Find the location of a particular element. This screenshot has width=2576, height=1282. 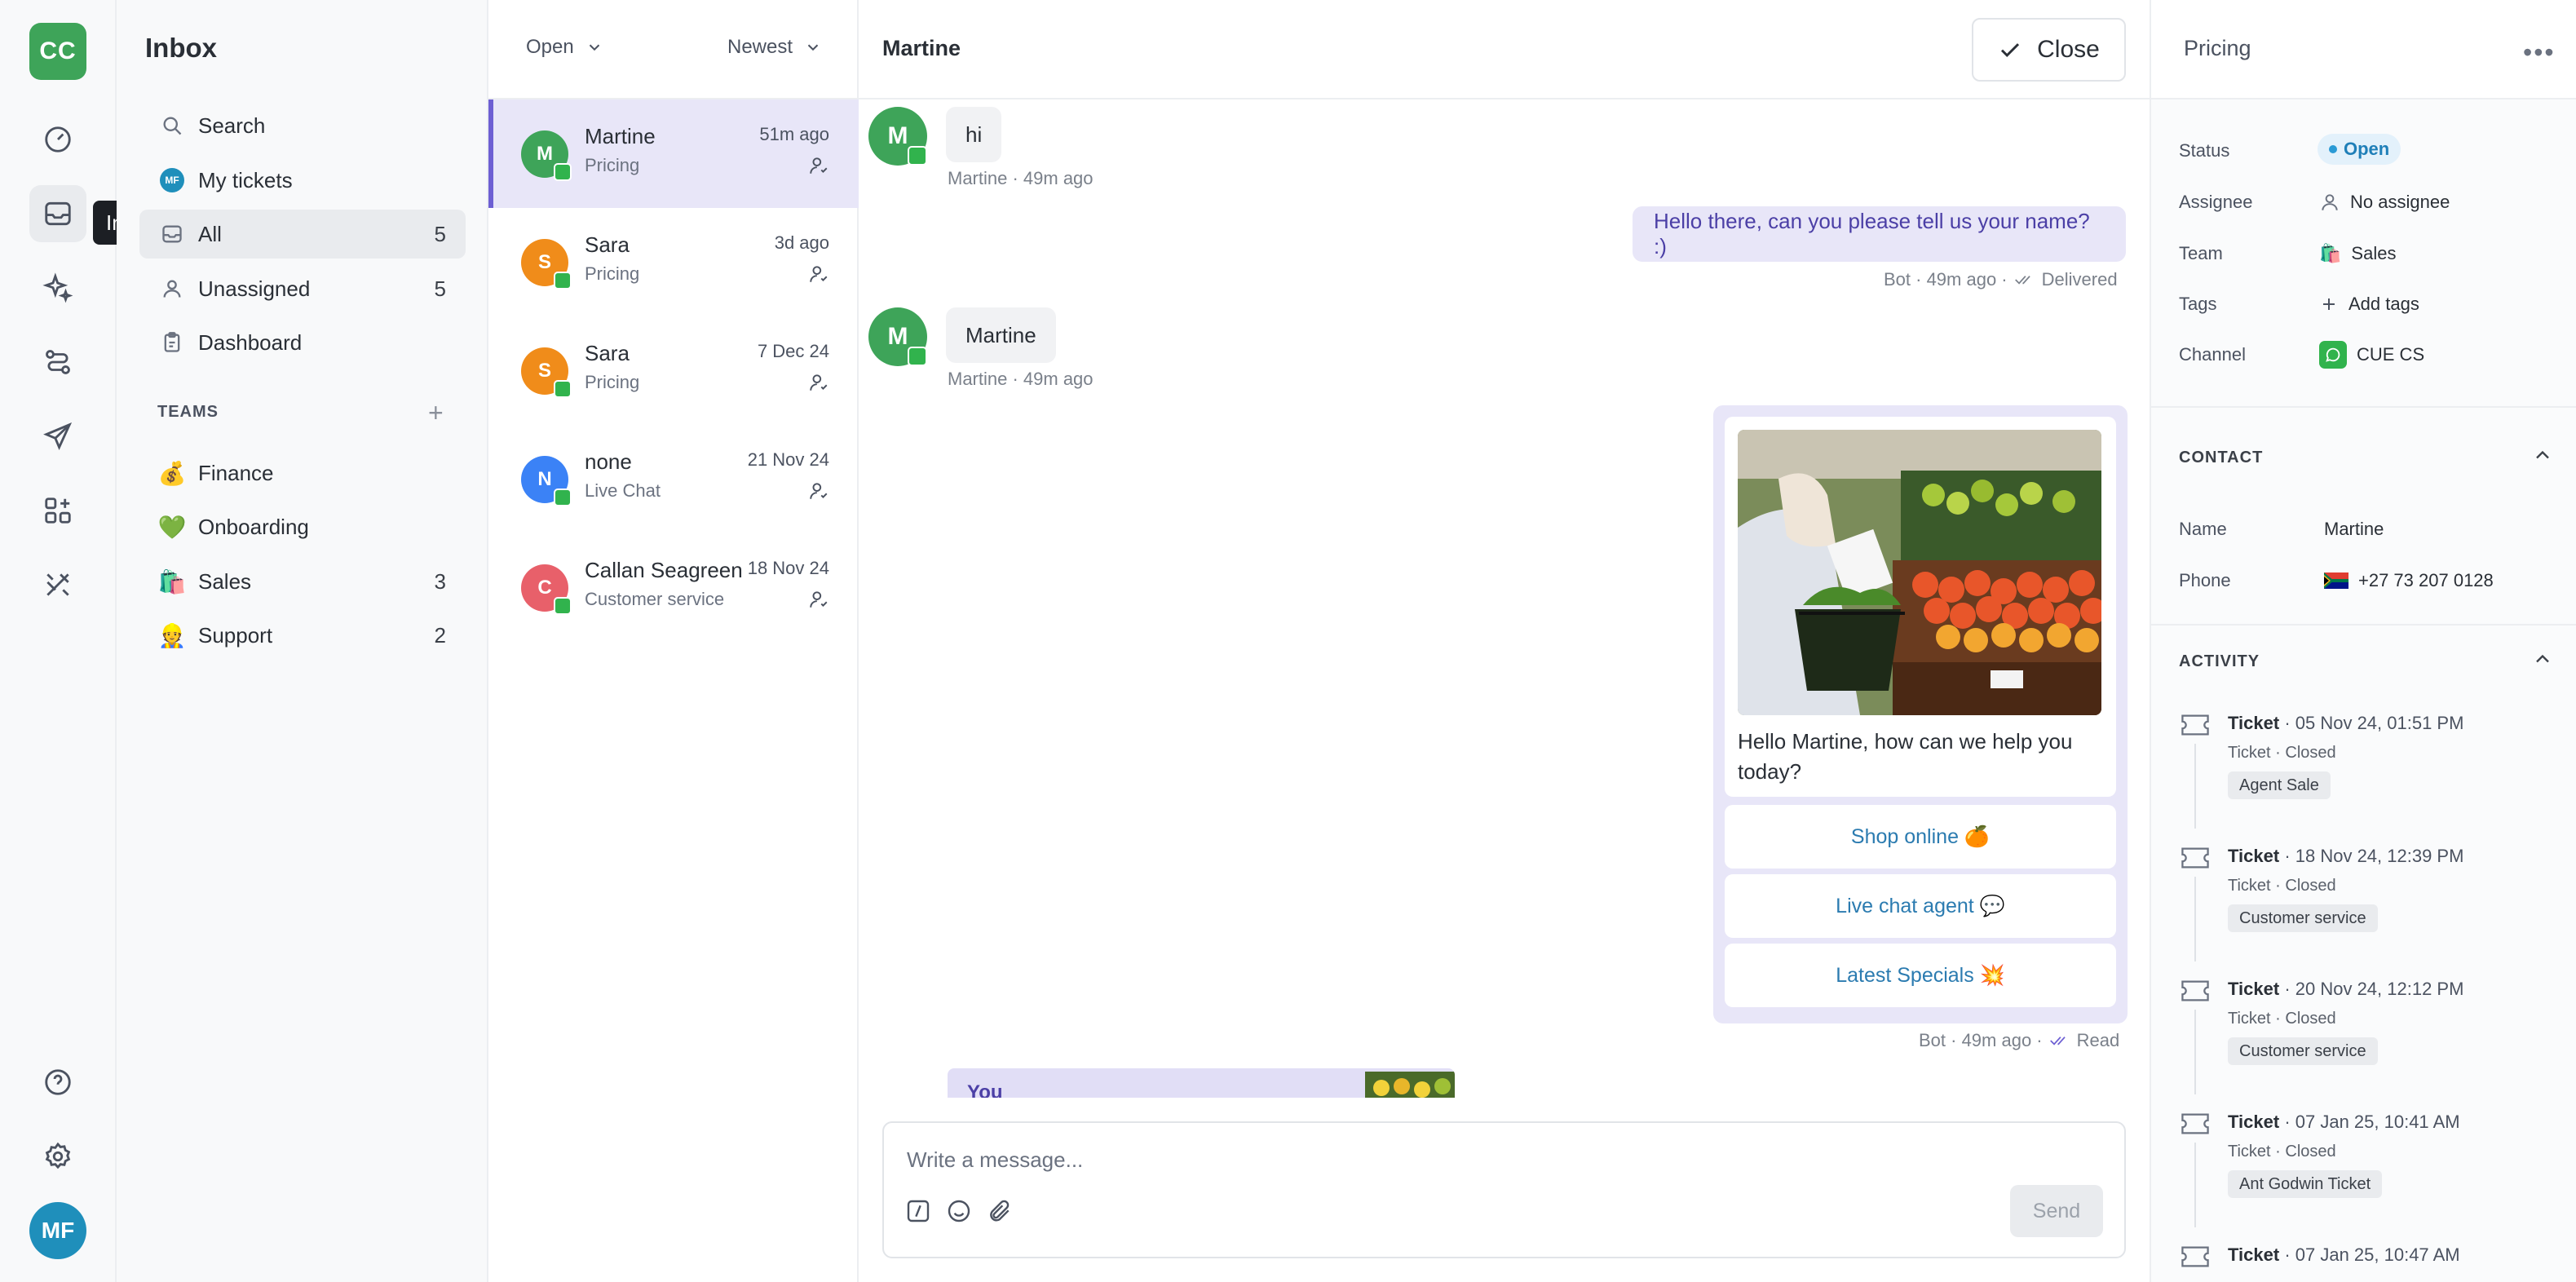

contact-name: Callan Seagreen is located at coordinates (664, 570).